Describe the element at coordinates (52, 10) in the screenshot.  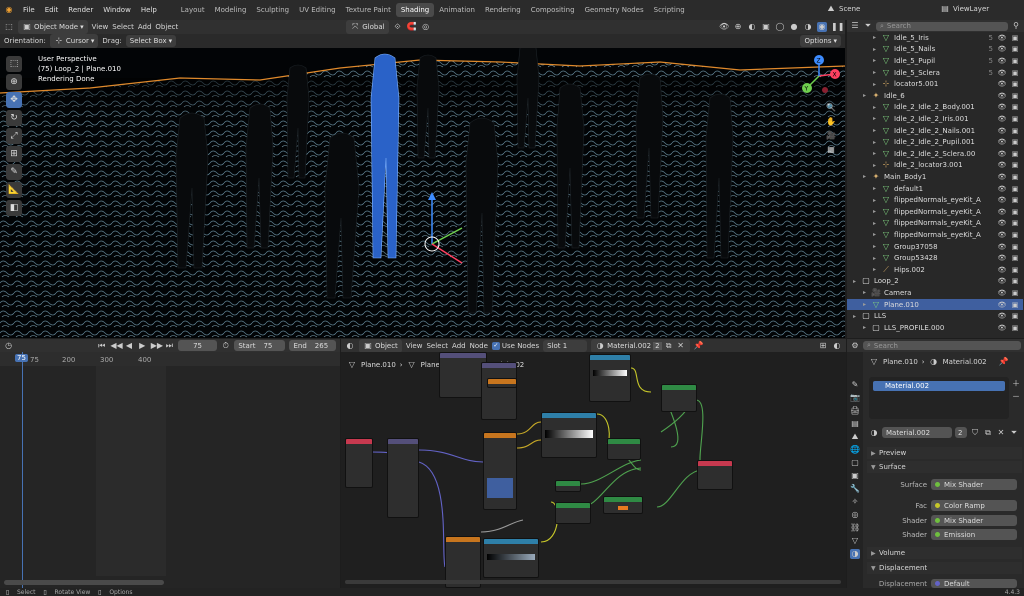
I see `menu-edit: Edit` at that location.